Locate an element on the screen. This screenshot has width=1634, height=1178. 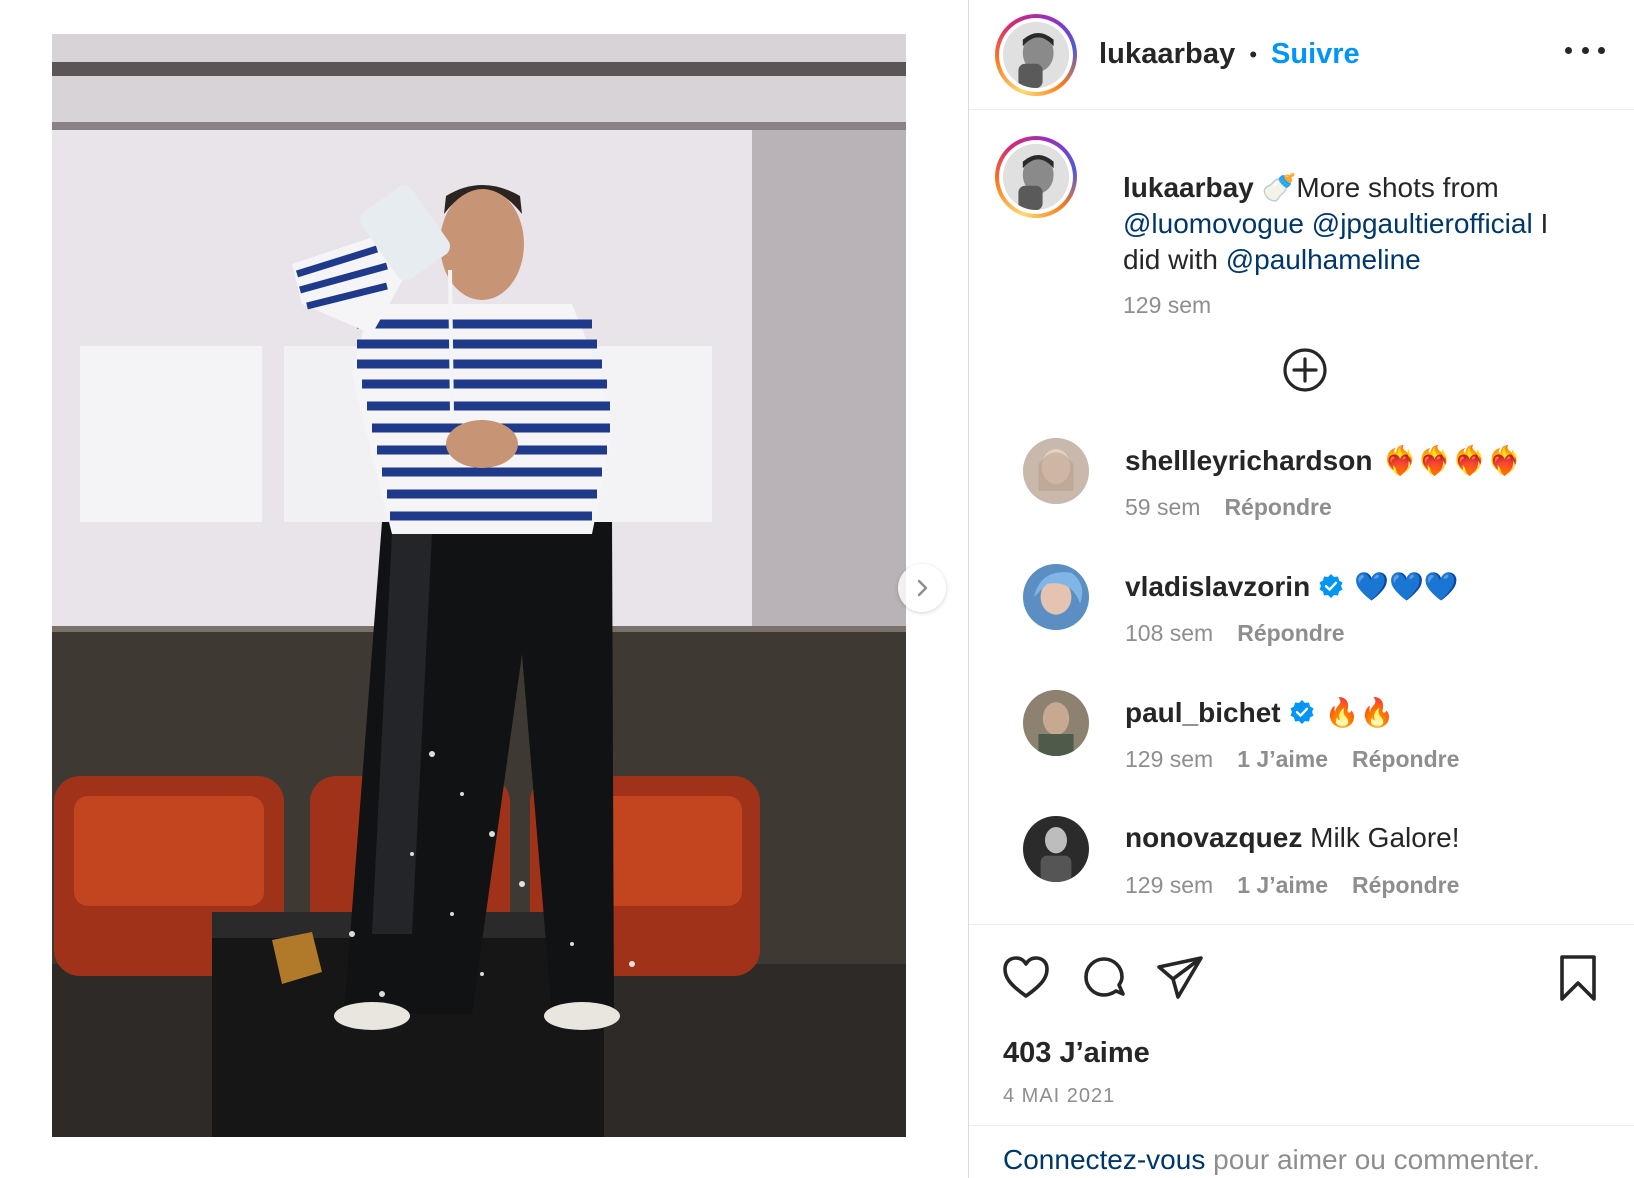
like-button is located at coordinates (1026, 978).